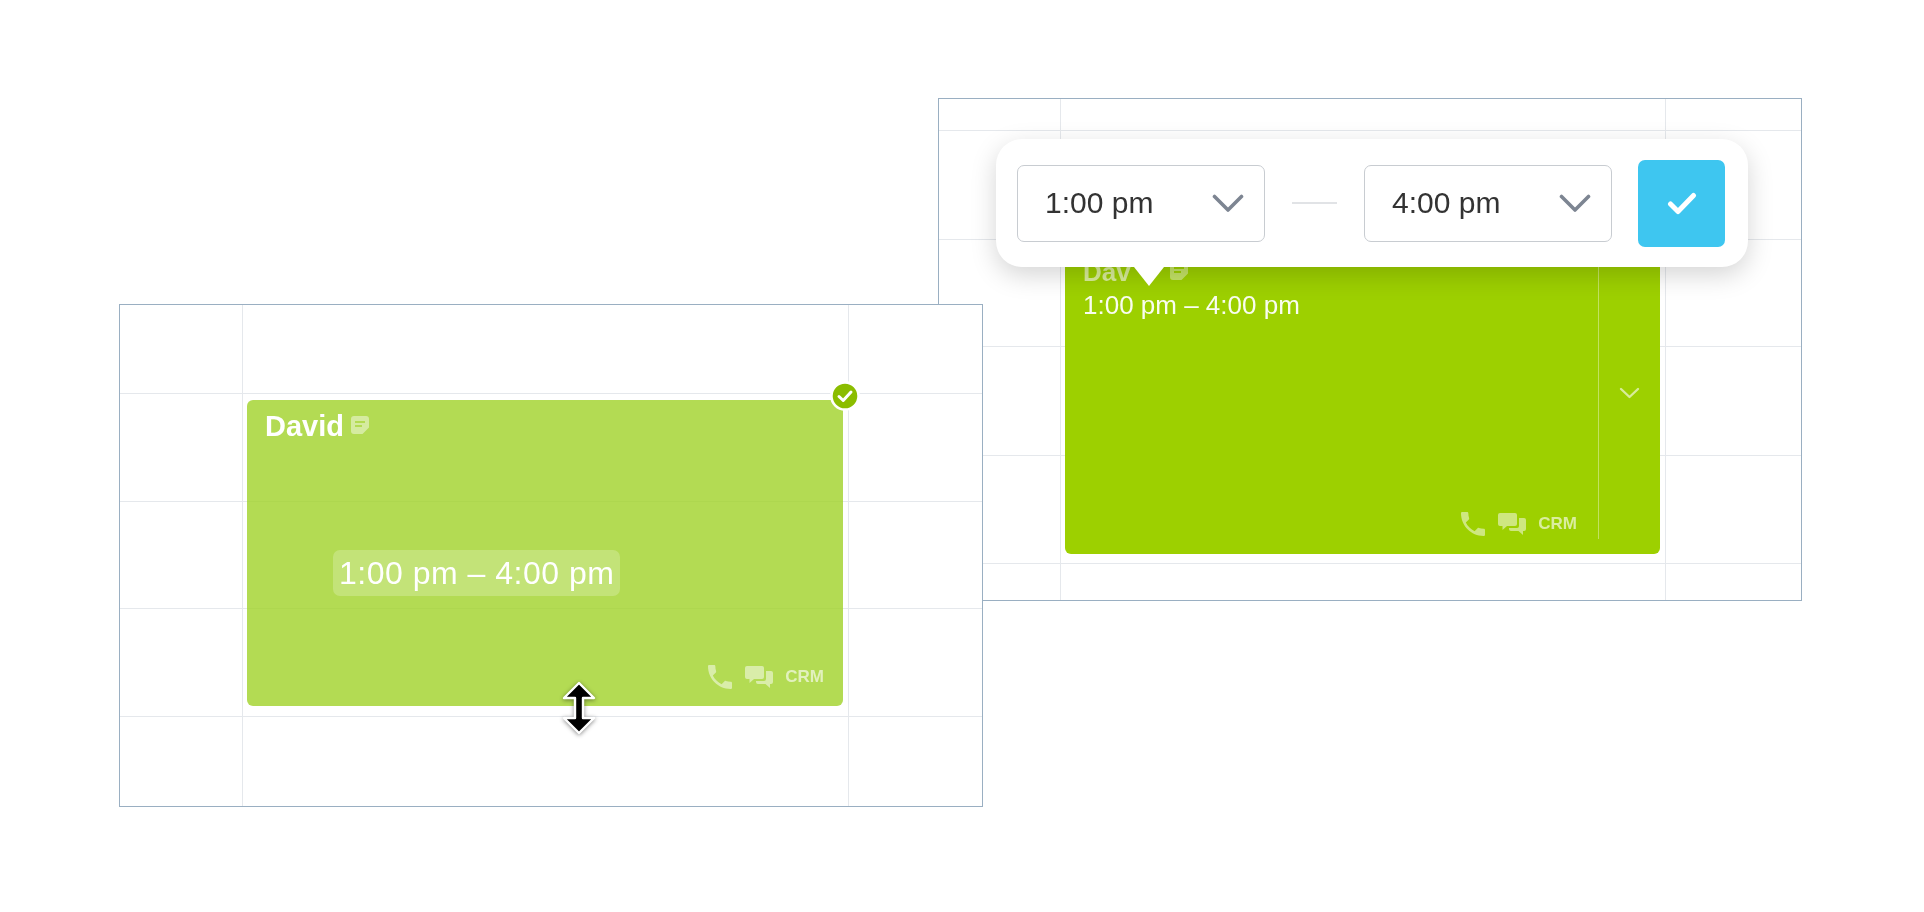 The image size is (1924, 912). I want to click on confirm-button, so click(1681, 203).